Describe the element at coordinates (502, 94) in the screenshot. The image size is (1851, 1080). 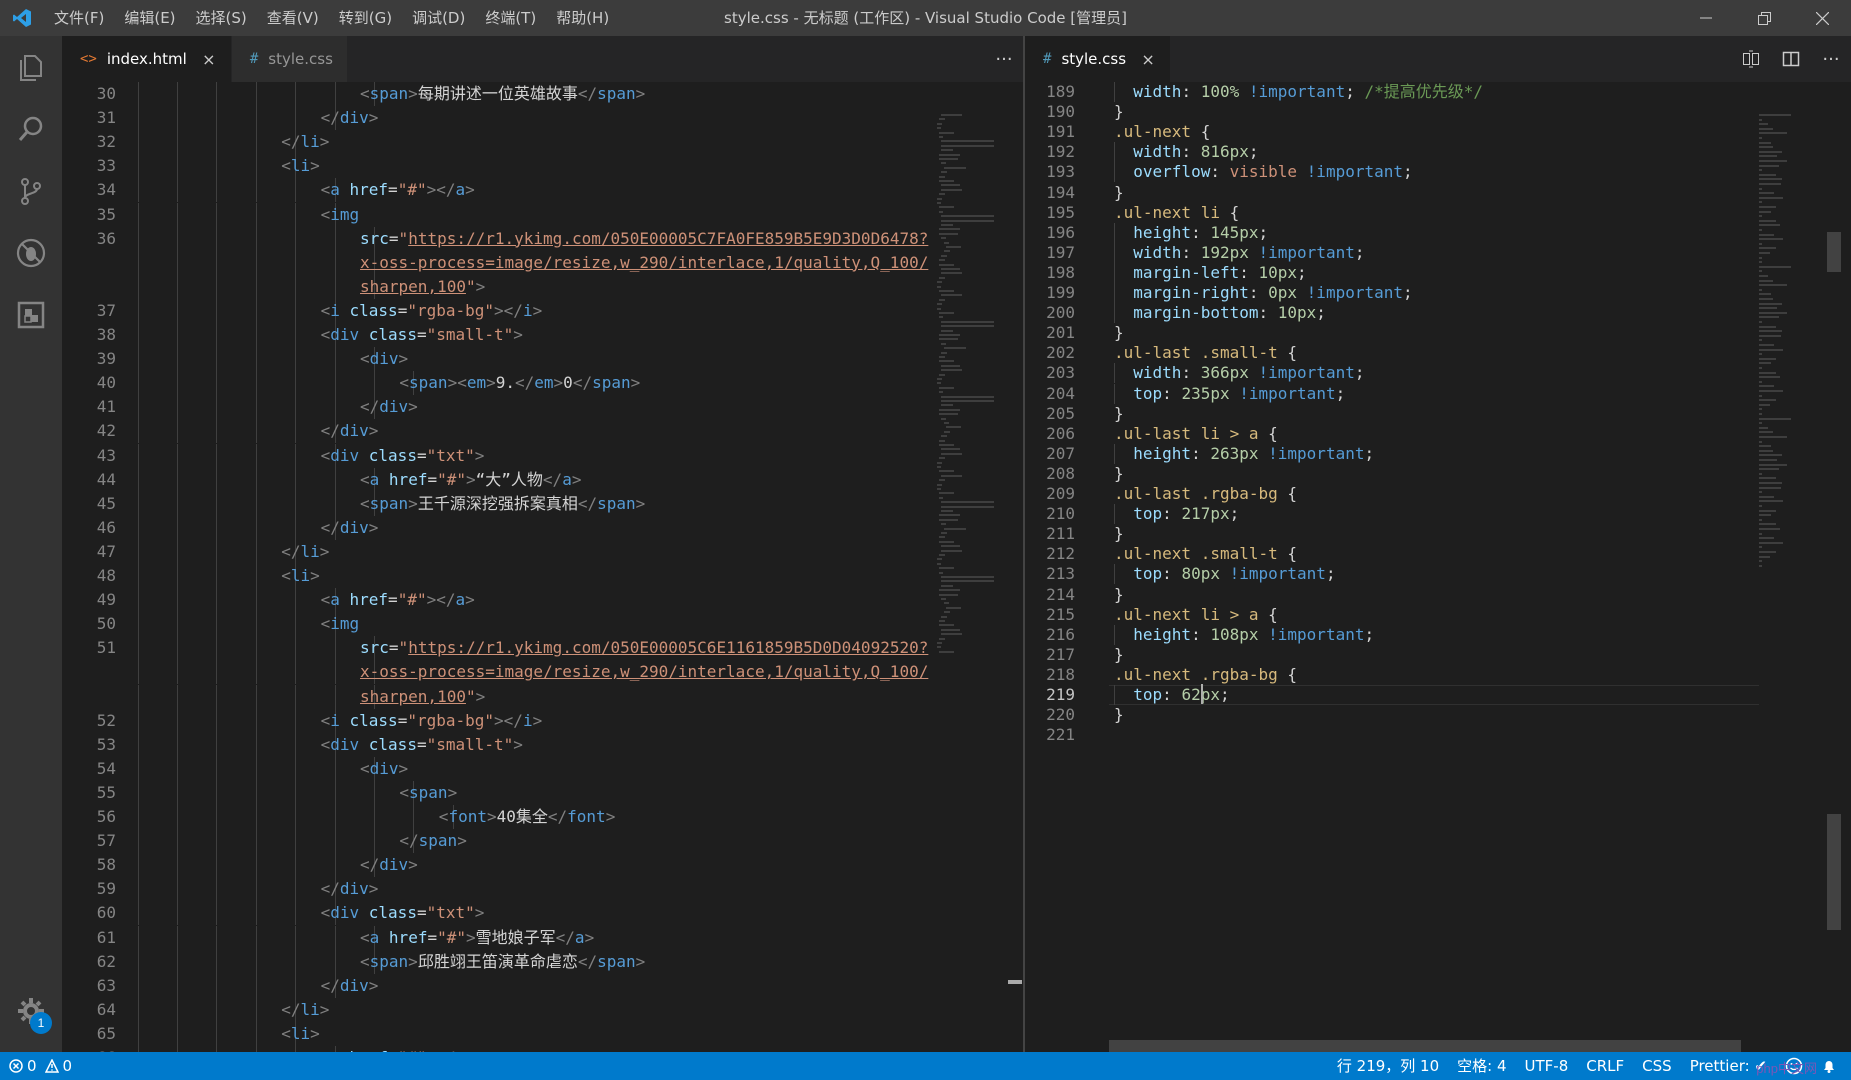
I see `code-line: <span>每期讲述一位英雄故事</span>` at that location.